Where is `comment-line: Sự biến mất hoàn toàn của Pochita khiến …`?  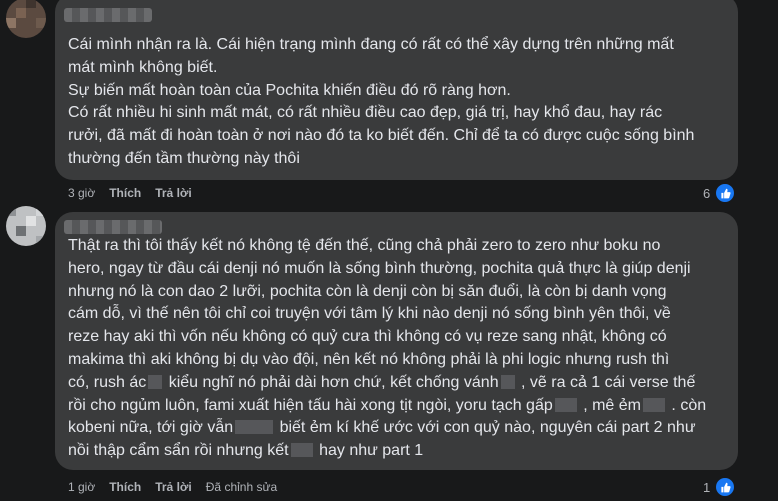
comment-line: Sự biến mất hoàn toàn của Pochita khiến … is located at coordinates (289, 90).